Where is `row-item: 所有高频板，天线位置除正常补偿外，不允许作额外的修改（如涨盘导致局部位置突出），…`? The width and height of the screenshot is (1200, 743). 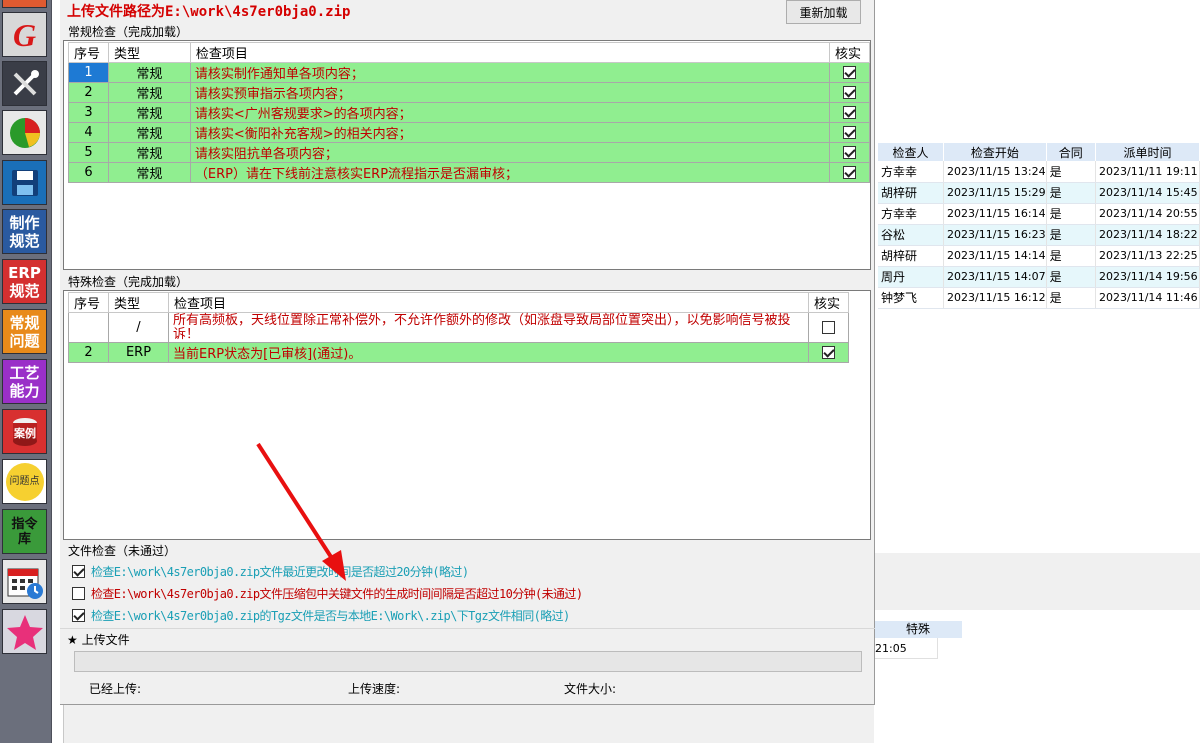
row-item: 所有高频板，天线位置除正常补偿外，不允许作额外的修改（如涨盘导致局部位置突出），… is located at coordinates (488, 327).